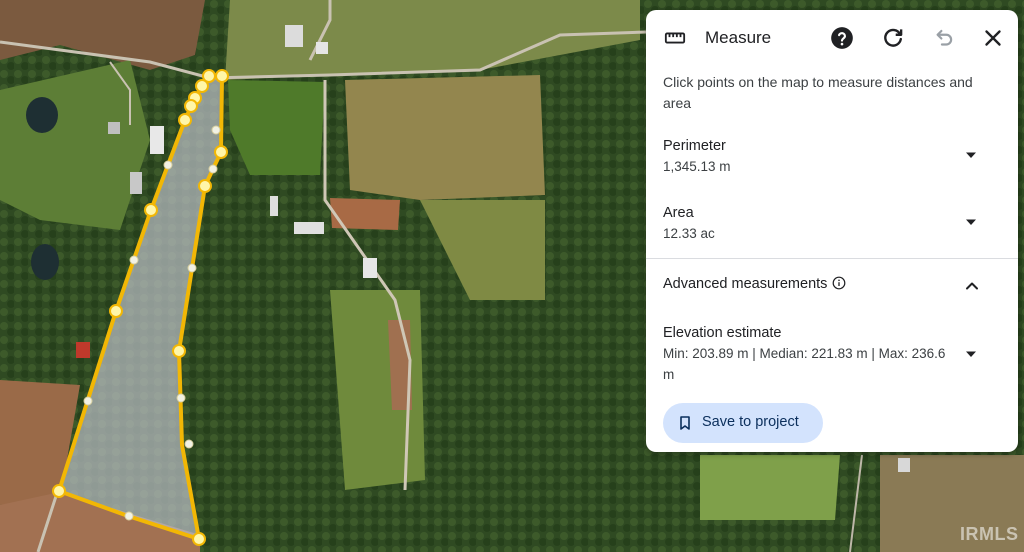  I want to click on perimeter-label: Perimeter, so click(694, 146).